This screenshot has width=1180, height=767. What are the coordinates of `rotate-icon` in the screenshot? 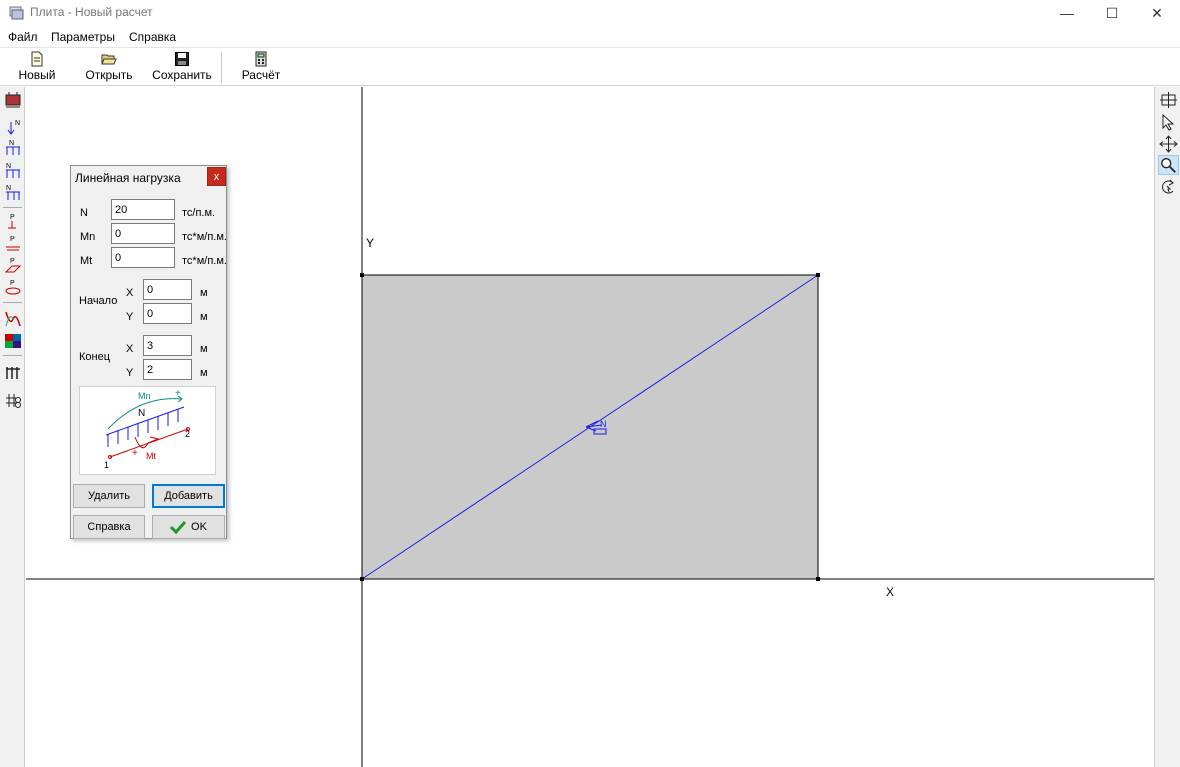 It's located at (1168, 187).